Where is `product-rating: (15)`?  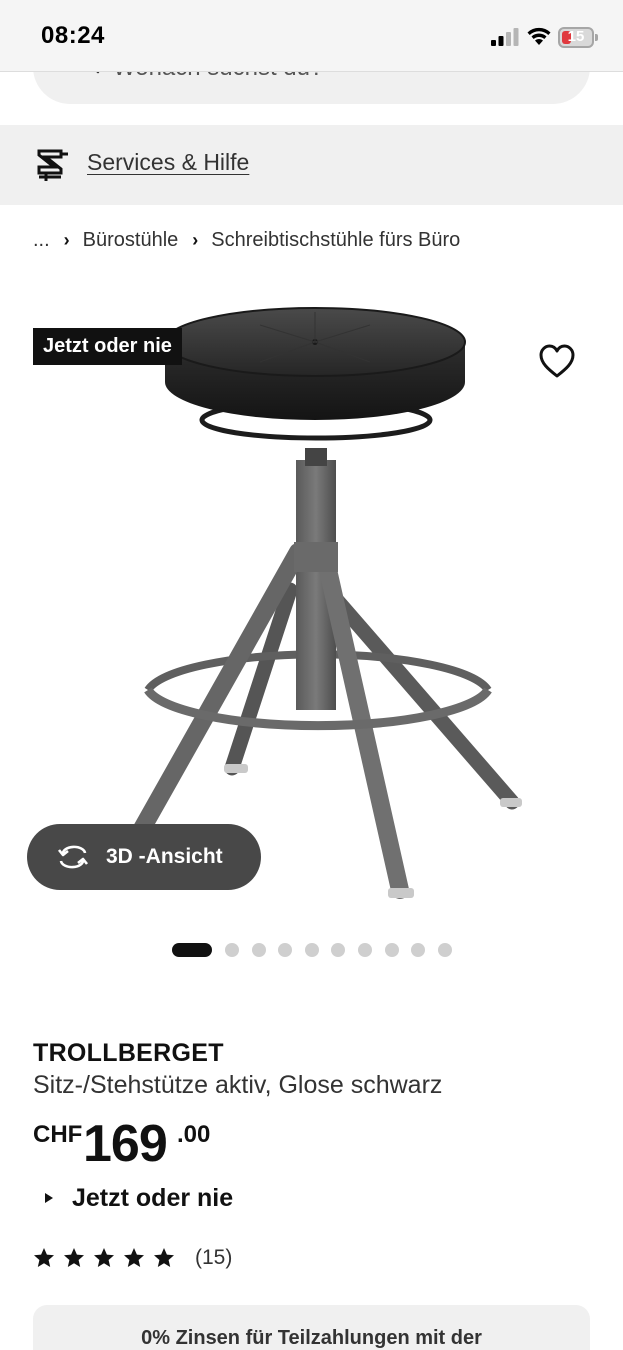 product-rating: (15) is located at coordinates (132, 1258).